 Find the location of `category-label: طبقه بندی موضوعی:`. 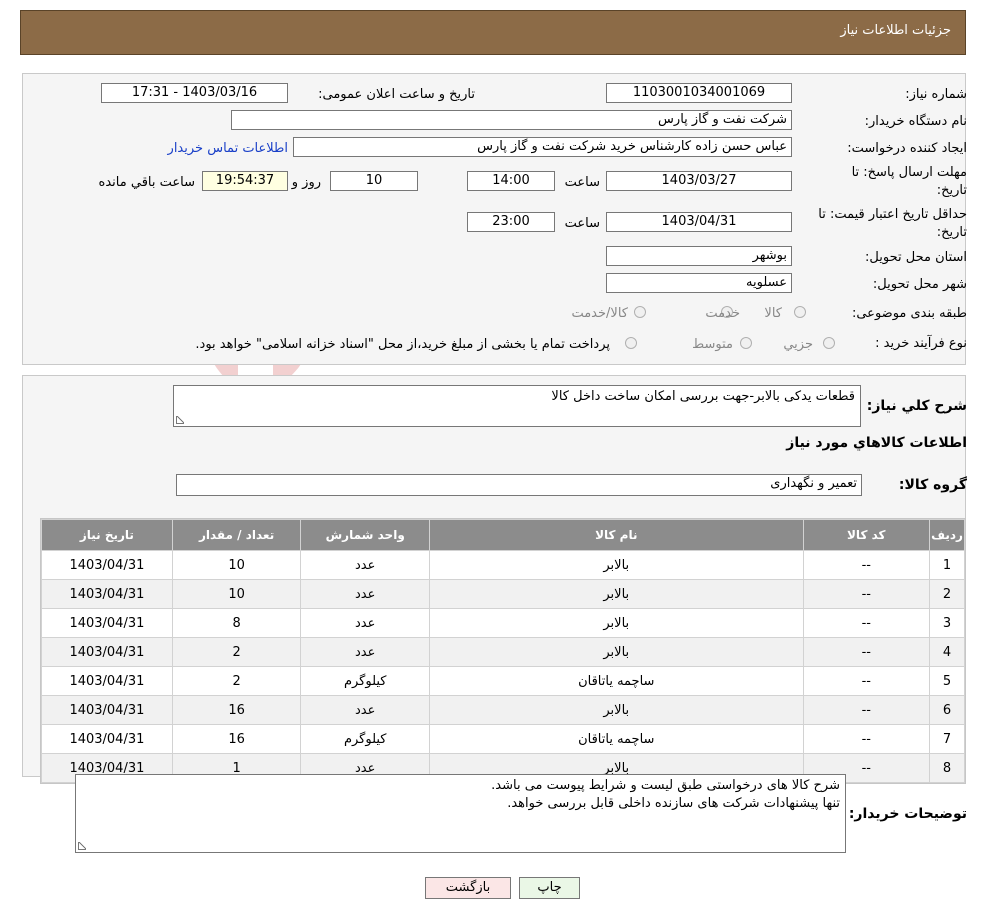

category-label: طبقه بندی موضوعی: is located at coordinates (909, 313).